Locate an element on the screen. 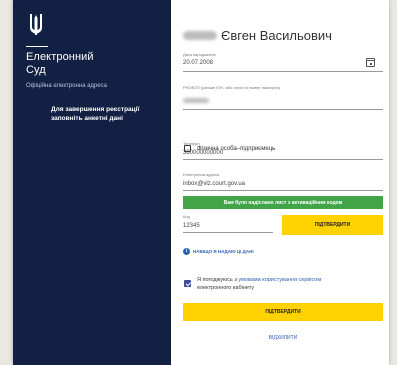 Image resolution: width=397 pixels, height=365 pixels. sidebar-divider is located at coordinates (37, 46).